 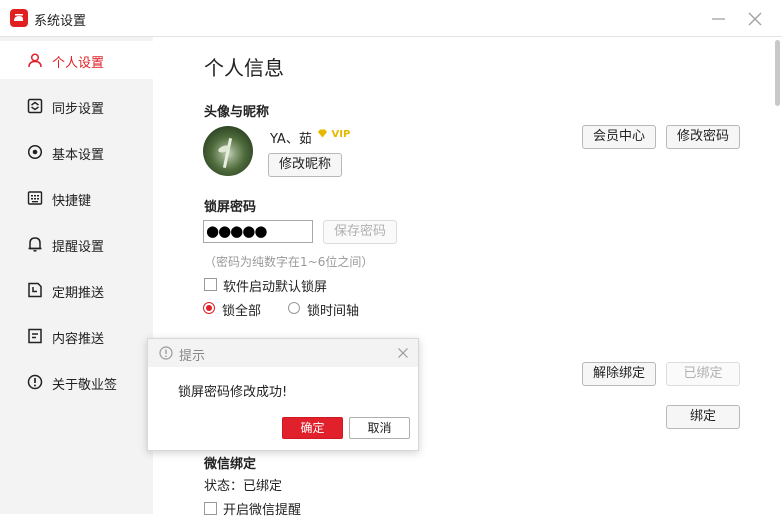 What do you see at coordinates (305, 165) in the screenshot?
I see `edit-nickname-button: 修改昵称` at bounding box center [305, 165].